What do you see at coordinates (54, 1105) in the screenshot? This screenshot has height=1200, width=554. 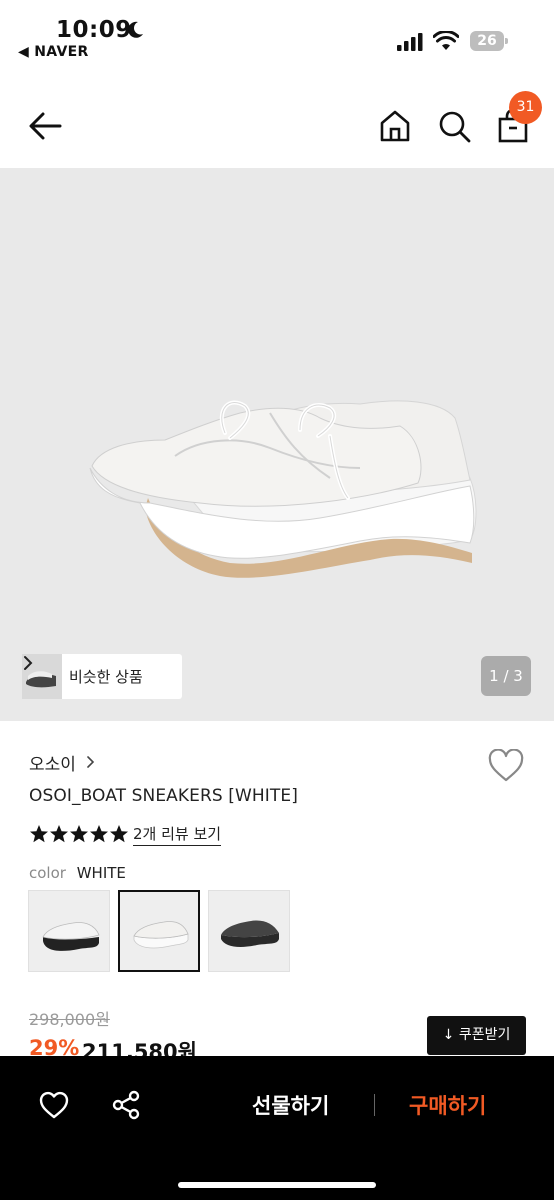 I see `heart-icon` at bounding box center [54, 1105].